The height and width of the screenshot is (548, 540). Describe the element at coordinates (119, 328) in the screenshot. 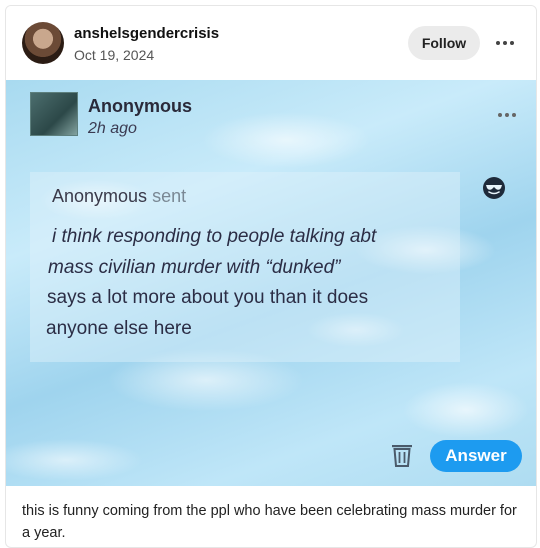

I see `message-line: anyone else here` at that location.